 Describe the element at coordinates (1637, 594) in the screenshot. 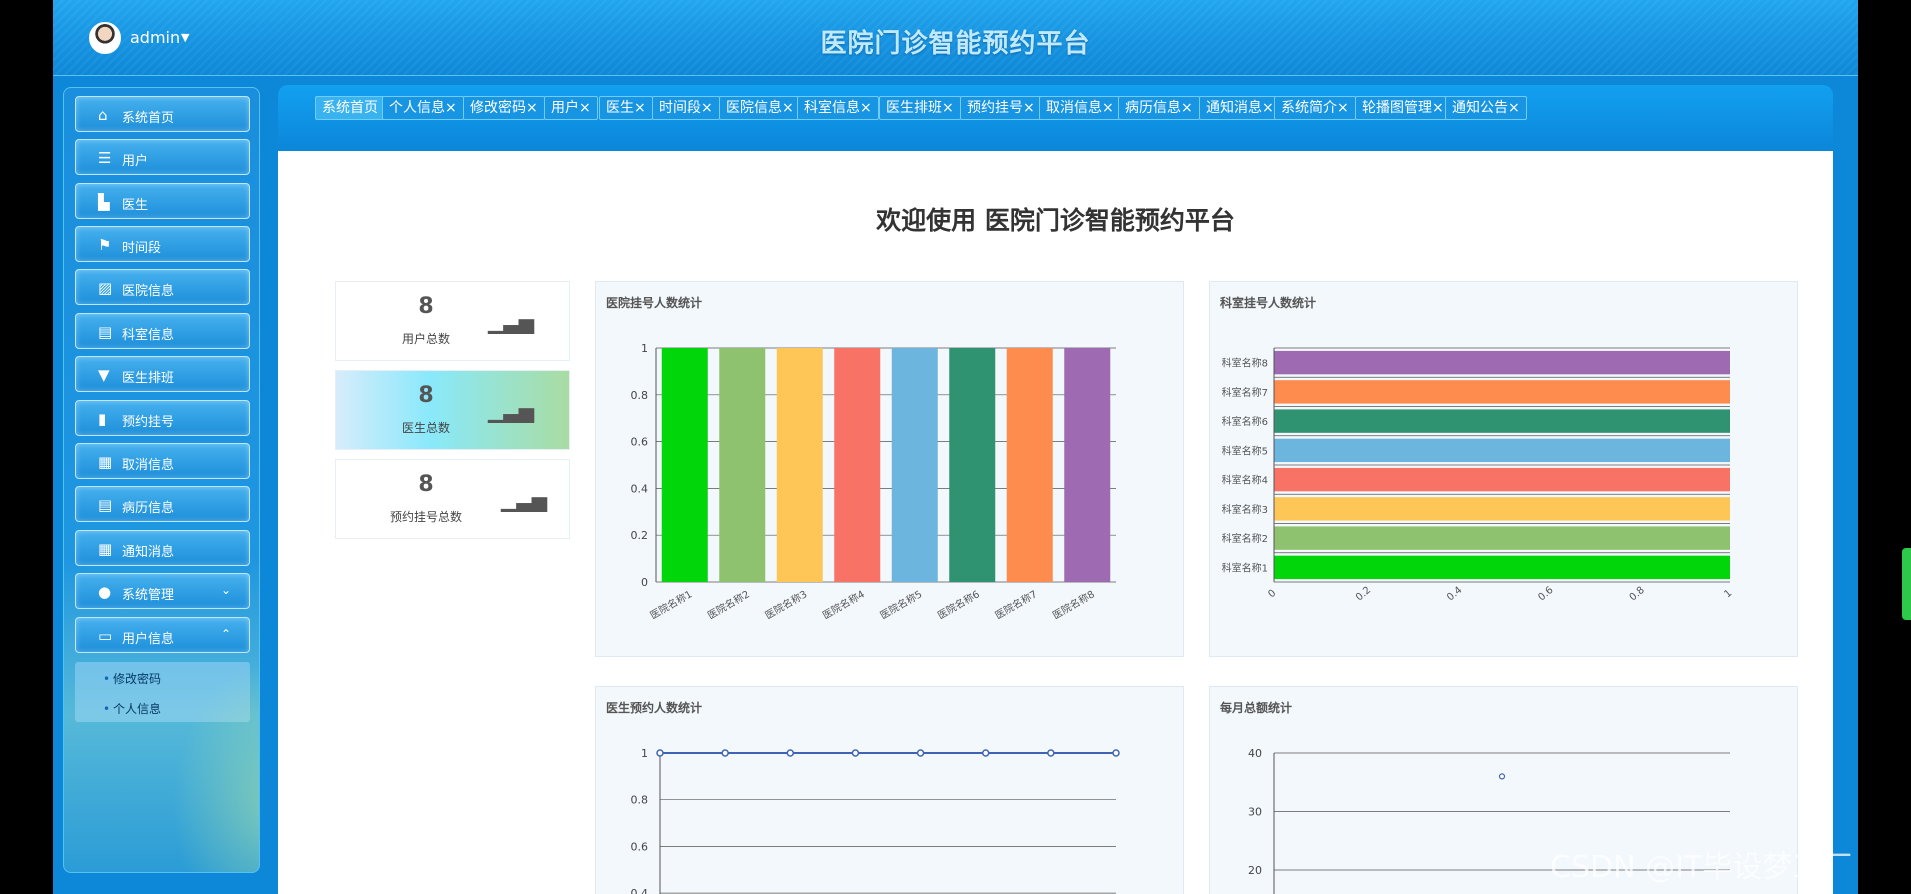

I see `x-tick-label: 0.8` at that location.